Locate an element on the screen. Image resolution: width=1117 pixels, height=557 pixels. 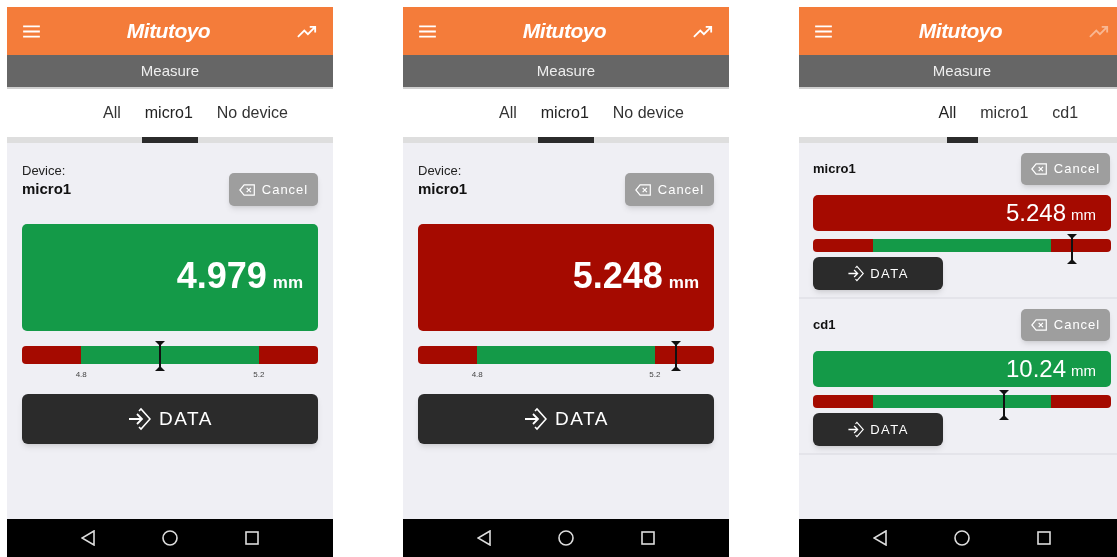
device-name: cd1 is located at coordinates (824, 325).